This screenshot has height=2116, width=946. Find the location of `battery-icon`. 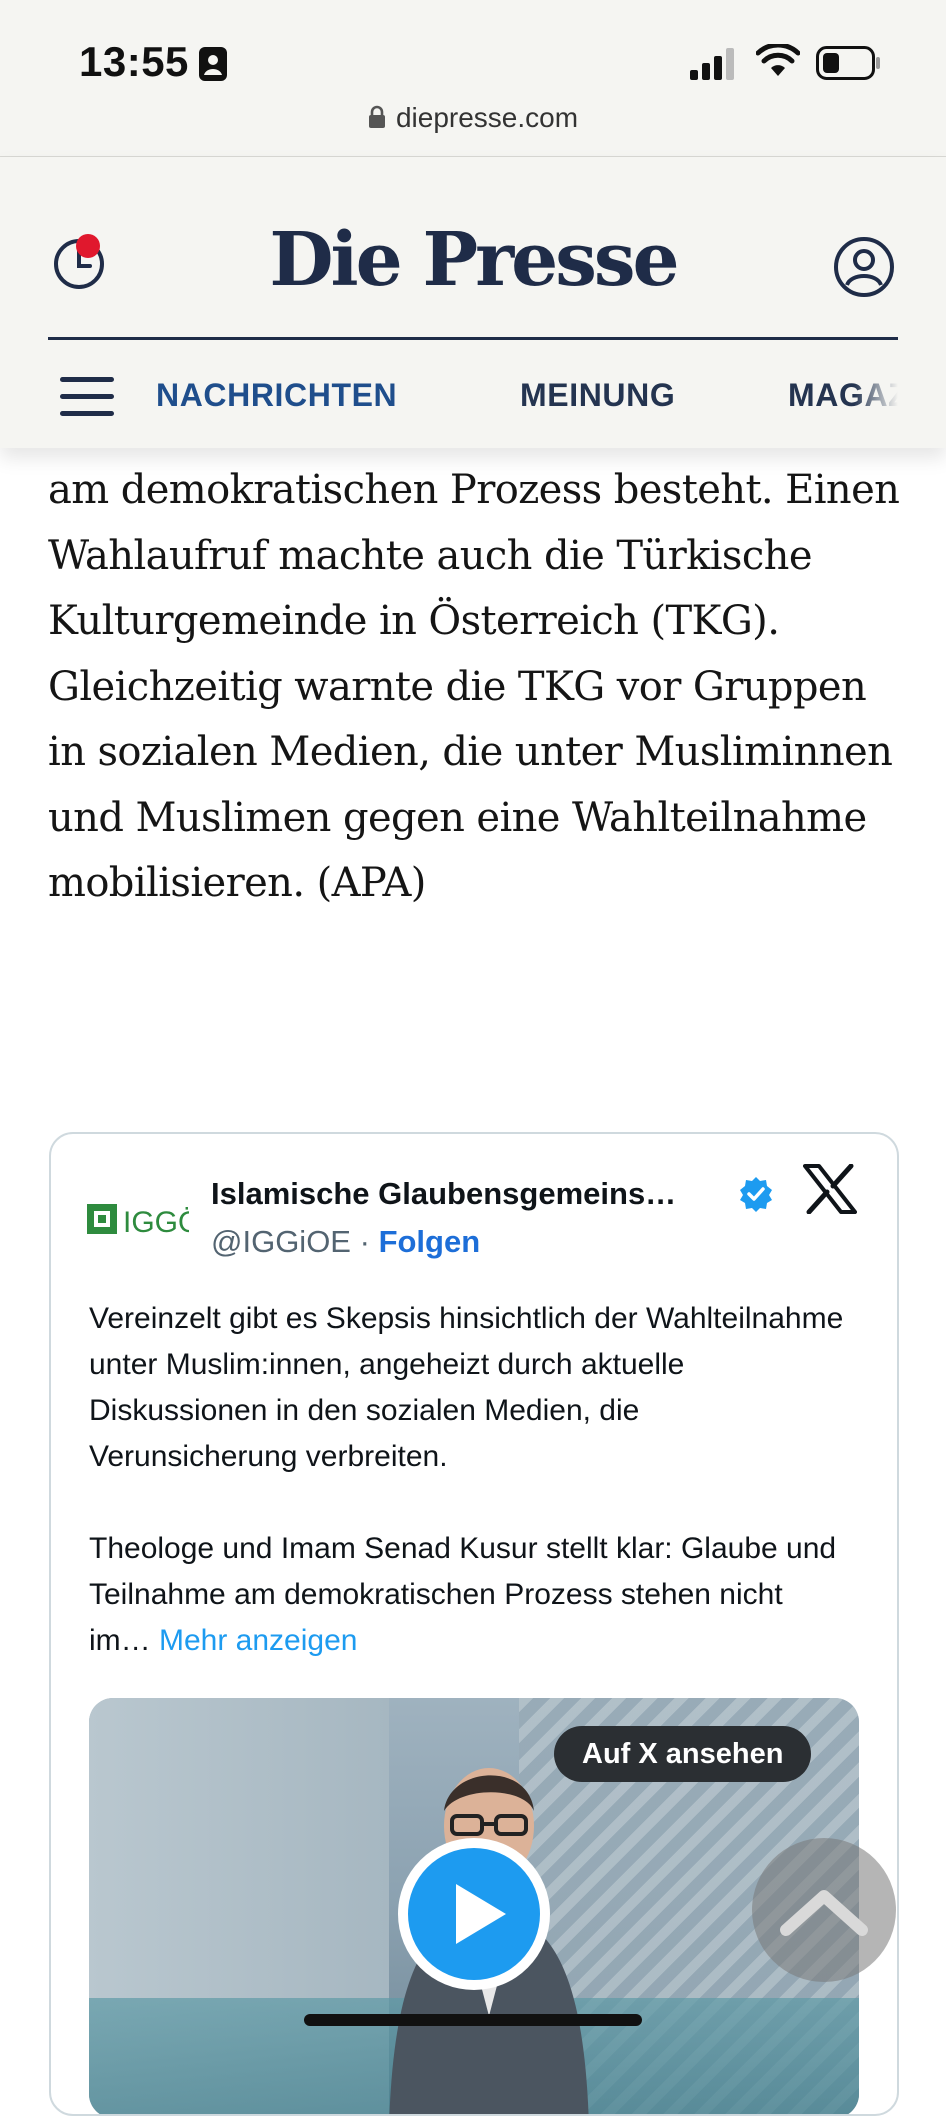

battery-icon is located at coordinates (848, 63).